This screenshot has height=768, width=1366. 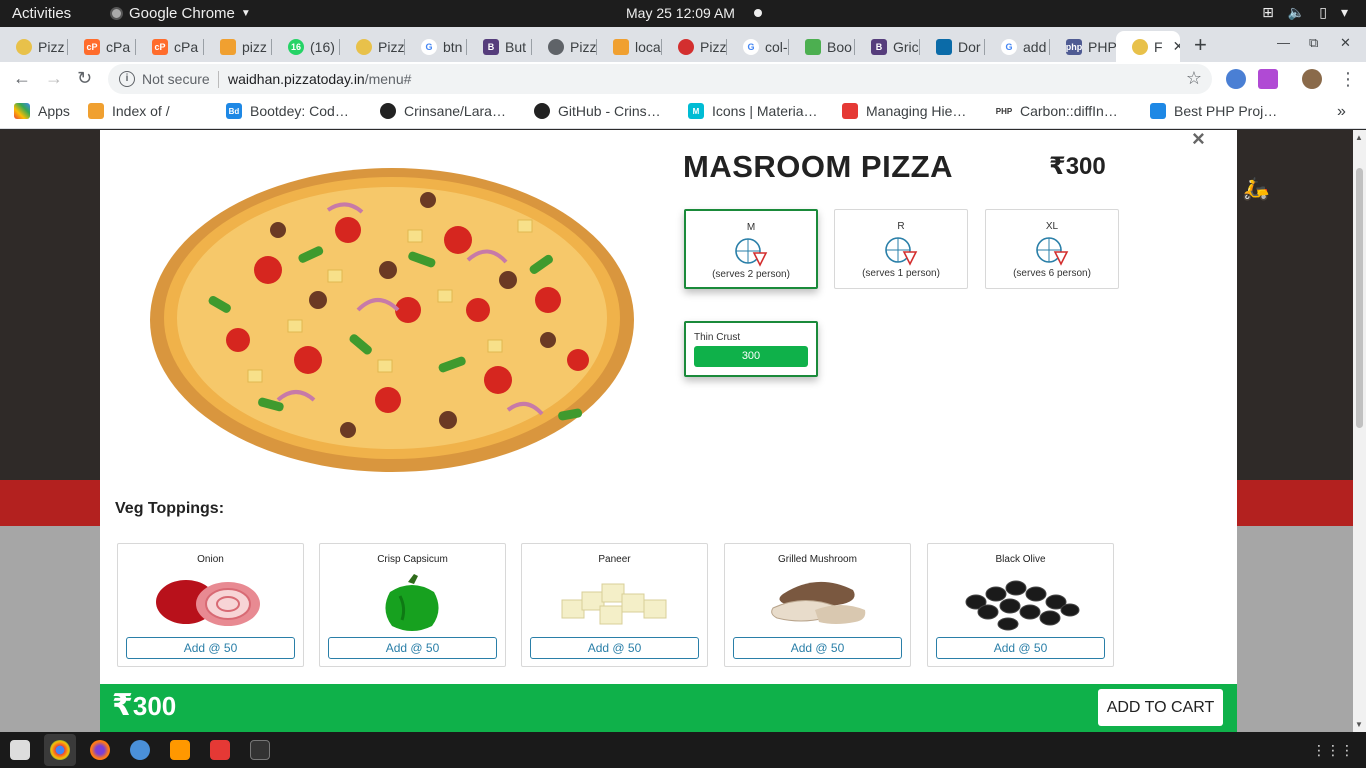 What do you see at coordinates (129, 111) in the screenshot?
I see `bookmark-item: Index of /` at bounding box center [129, 111].